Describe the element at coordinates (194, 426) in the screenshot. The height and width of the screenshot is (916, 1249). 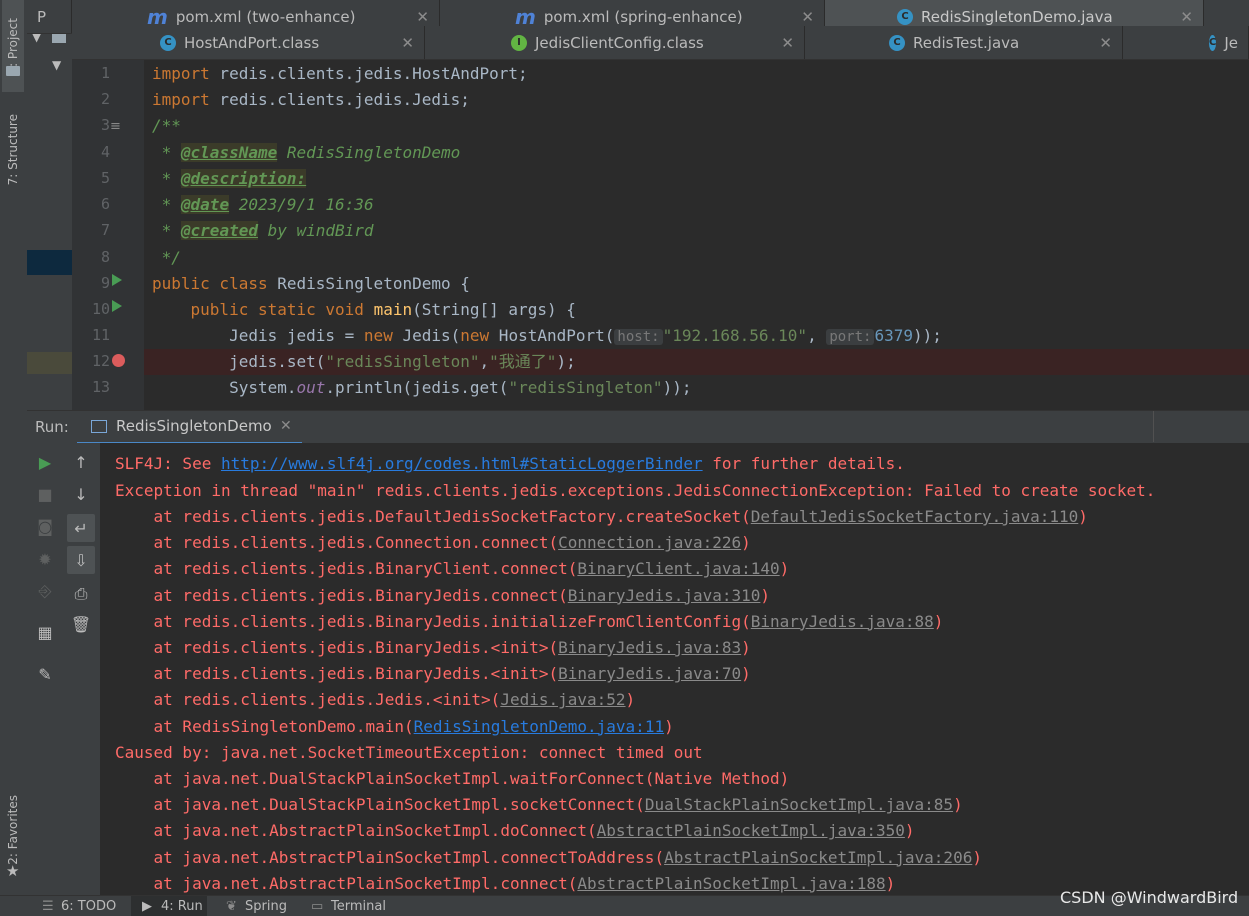
I see `run-tab-label: RedisSingletonDemo` at that location.